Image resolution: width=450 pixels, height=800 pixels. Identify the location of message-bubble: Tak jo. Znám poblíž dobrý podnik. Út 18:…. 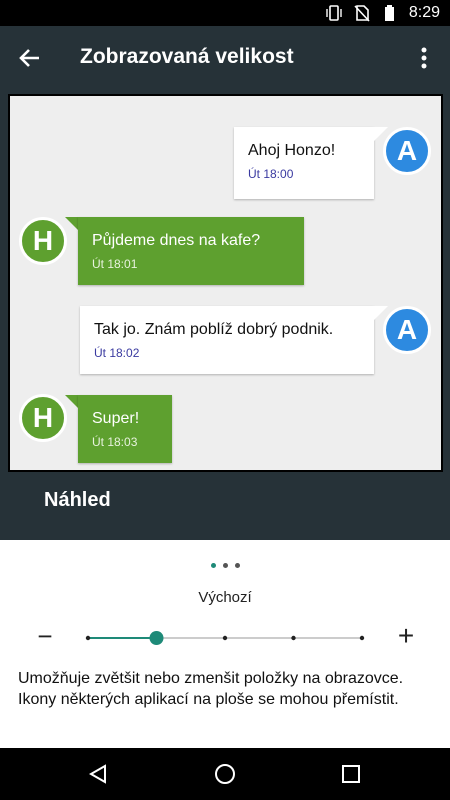
(227, 340).